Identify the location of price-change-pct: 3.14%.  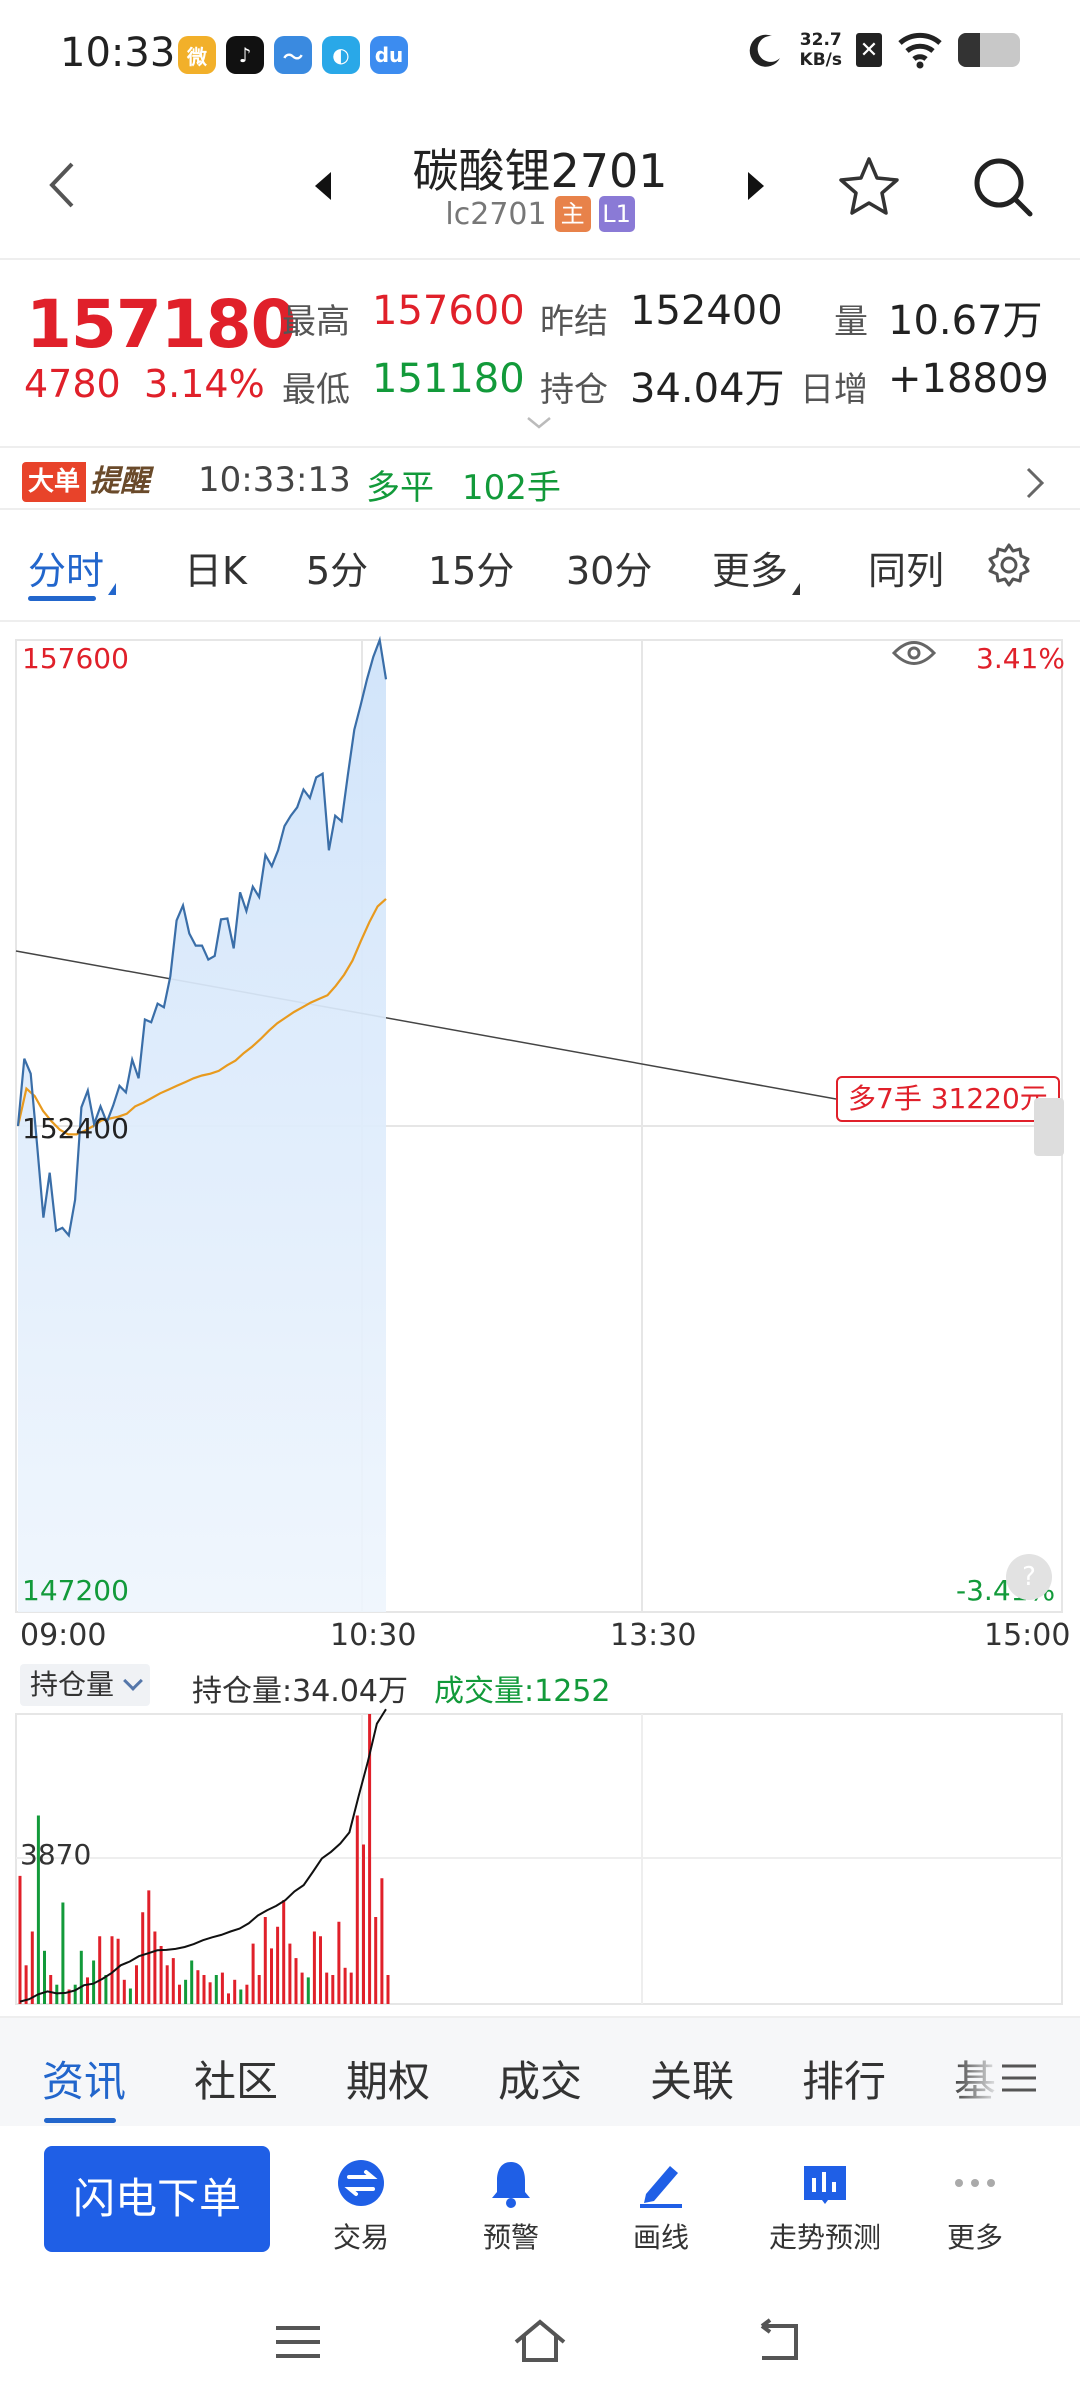
(204, 384).